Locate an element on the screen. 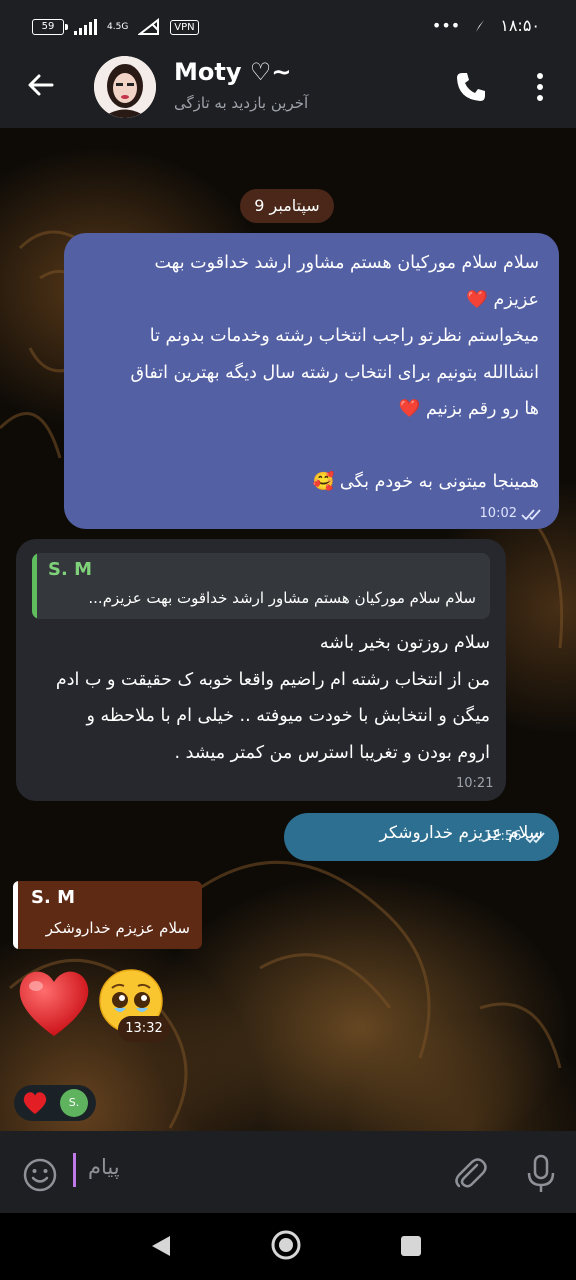  message-time: 10:02 is located at coordinates (498, 513).